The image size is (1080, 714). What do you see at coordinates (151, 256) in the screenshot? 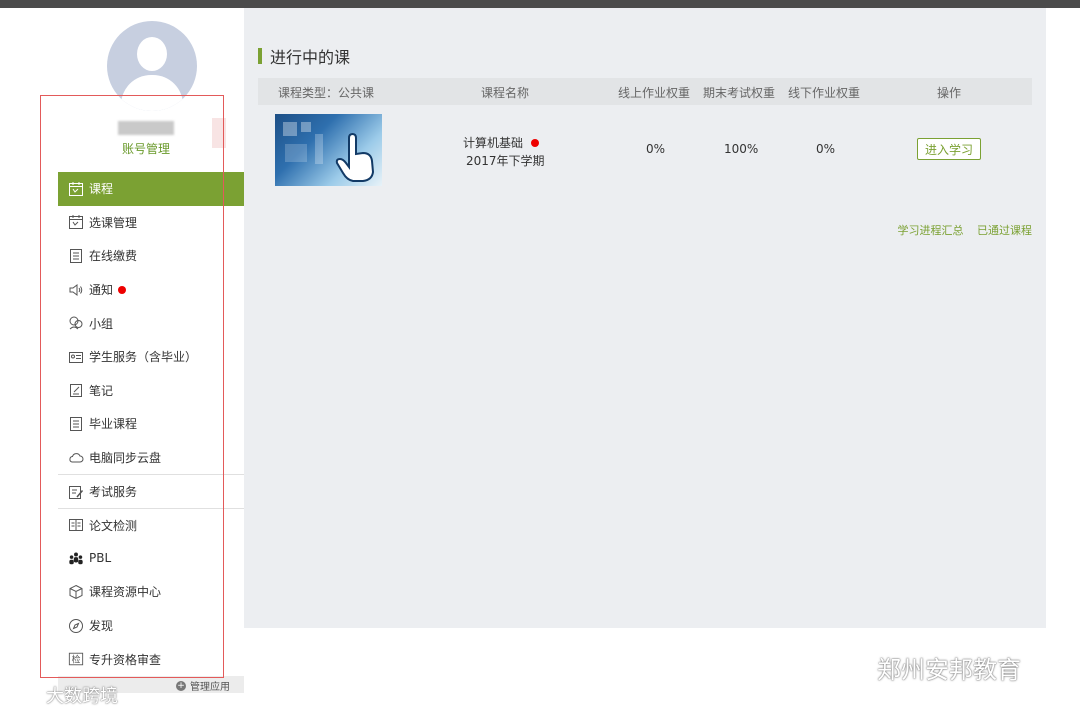
I see `sidebar-item-online-payment: 在线缴费` at bounding box center [151, 256].